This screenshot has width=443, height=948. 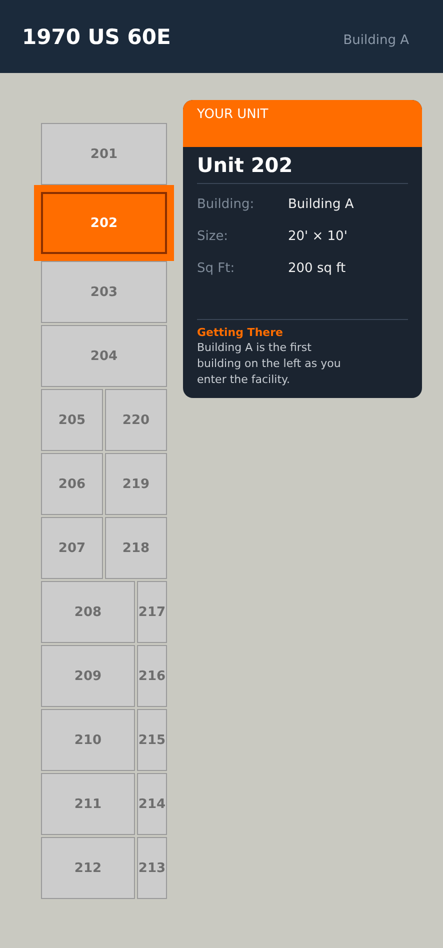 What do you see at coordinates (104, 223) in the screenshot?
I see `storage-unit: 202` at bounding box center [104, 223].